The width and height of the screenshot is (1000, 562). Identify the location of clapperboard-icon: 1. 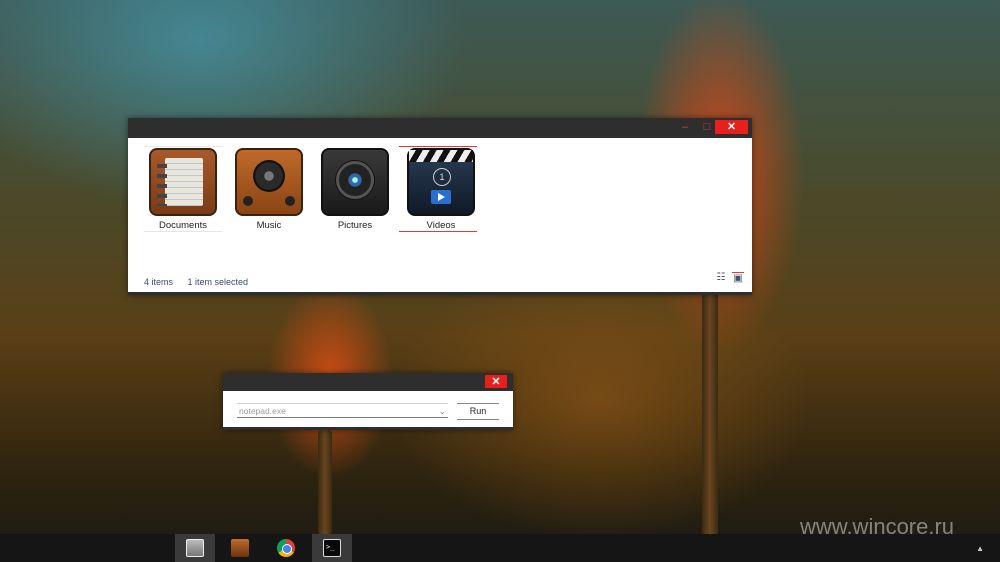
(441, 182).